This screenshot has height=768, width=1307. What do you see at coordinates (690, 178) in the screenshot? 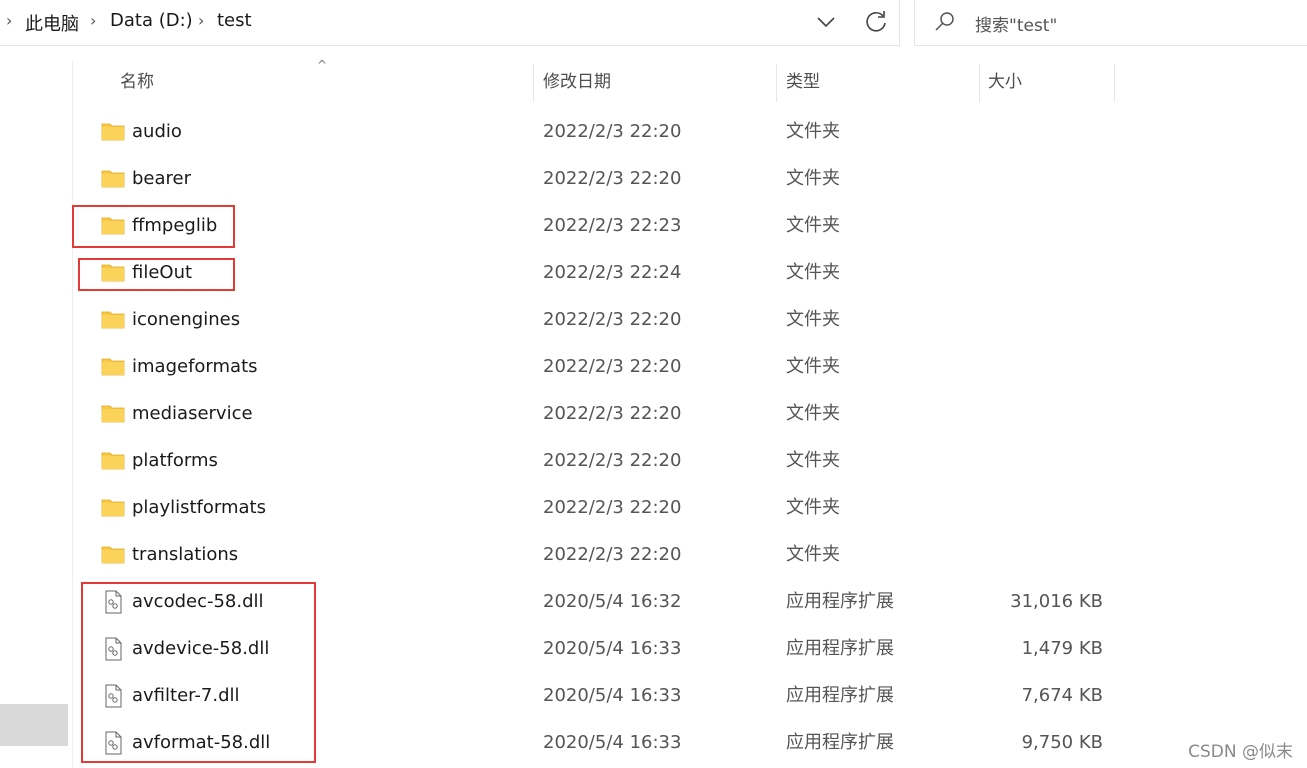
I see `file-row: bearer 2022/2/3 22:20 文件夹` at bounding box center [690, 178].